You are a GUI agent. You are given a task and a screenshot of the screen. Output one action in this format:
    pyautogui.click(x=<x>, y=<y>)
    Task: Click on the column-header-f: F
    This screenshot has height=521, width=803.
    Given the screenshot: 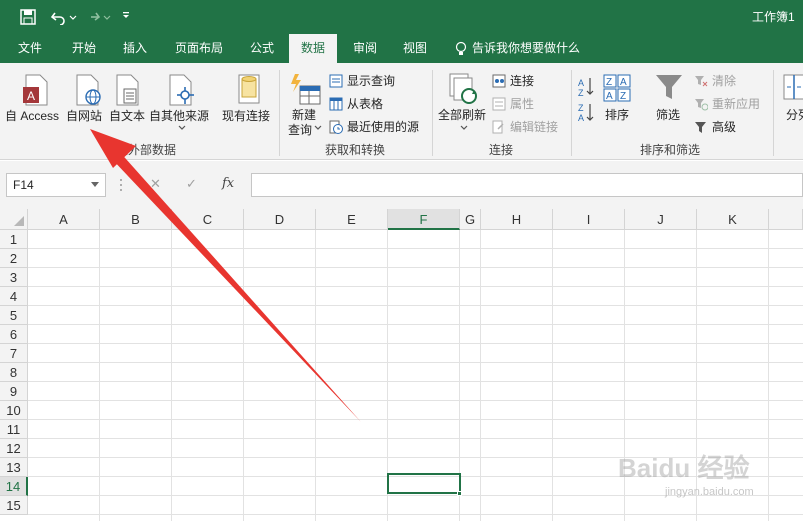 What is the action you would take?
    pyautogui.click(x=424, y=219)
    